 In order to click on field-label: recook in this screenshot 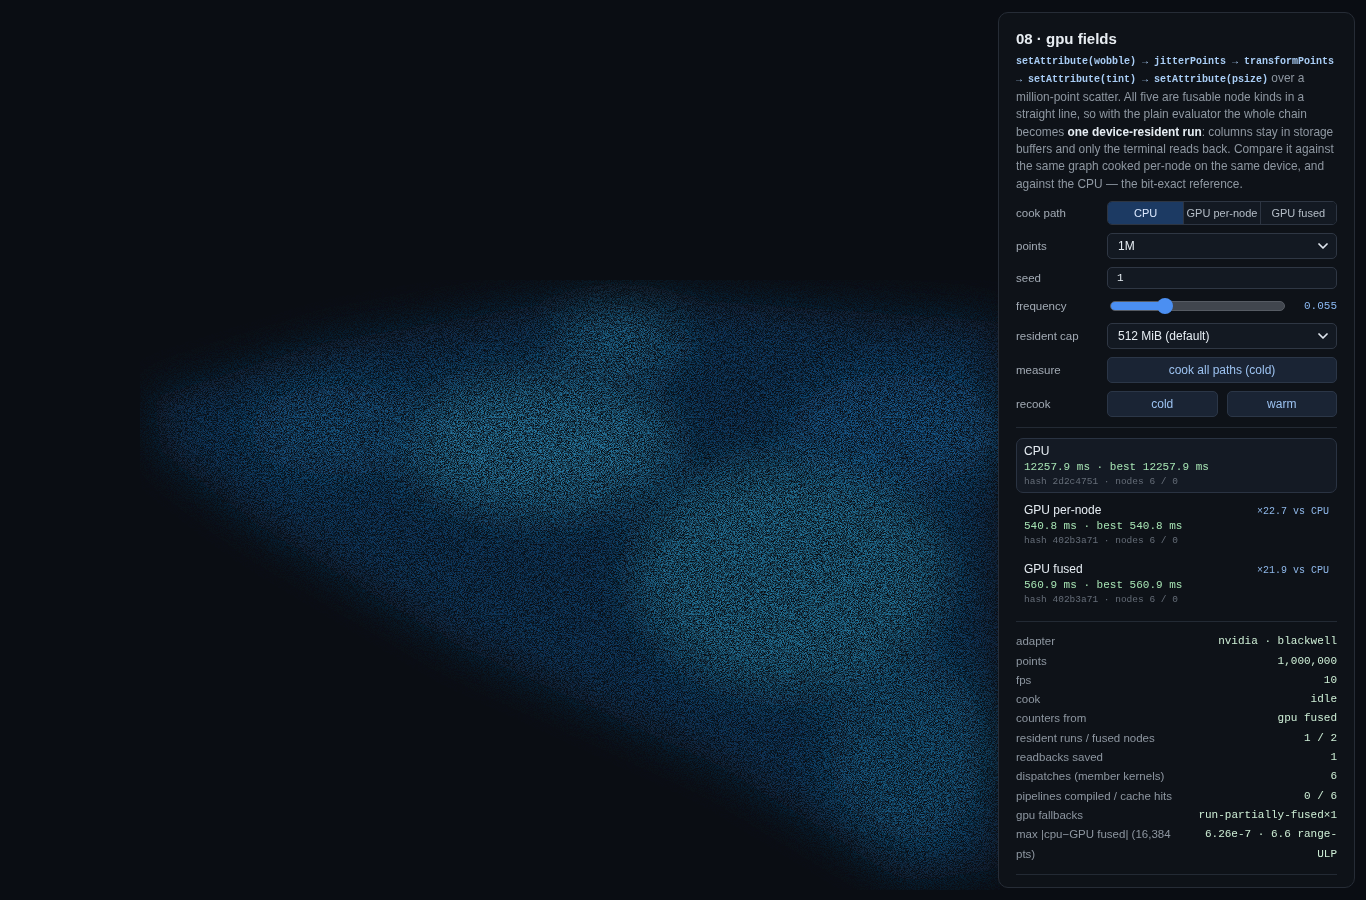, I will do `click(1034, 404)`.